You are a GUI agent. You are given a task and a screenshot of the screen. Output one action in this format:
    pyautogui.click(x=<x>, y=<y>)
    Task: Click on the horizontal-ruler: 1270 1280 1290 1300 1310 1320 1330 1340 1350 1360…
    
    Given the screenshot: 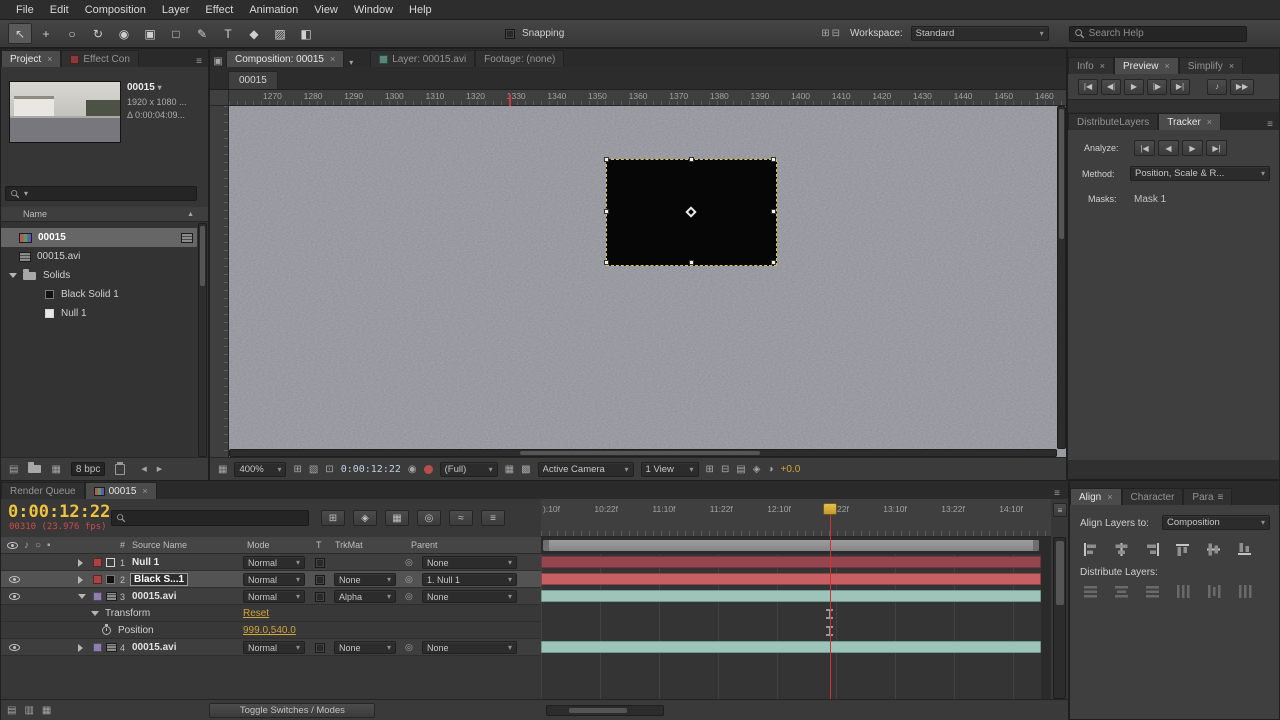 What is the action you would take?
    pyautogui.click(x=647, y=98)
    